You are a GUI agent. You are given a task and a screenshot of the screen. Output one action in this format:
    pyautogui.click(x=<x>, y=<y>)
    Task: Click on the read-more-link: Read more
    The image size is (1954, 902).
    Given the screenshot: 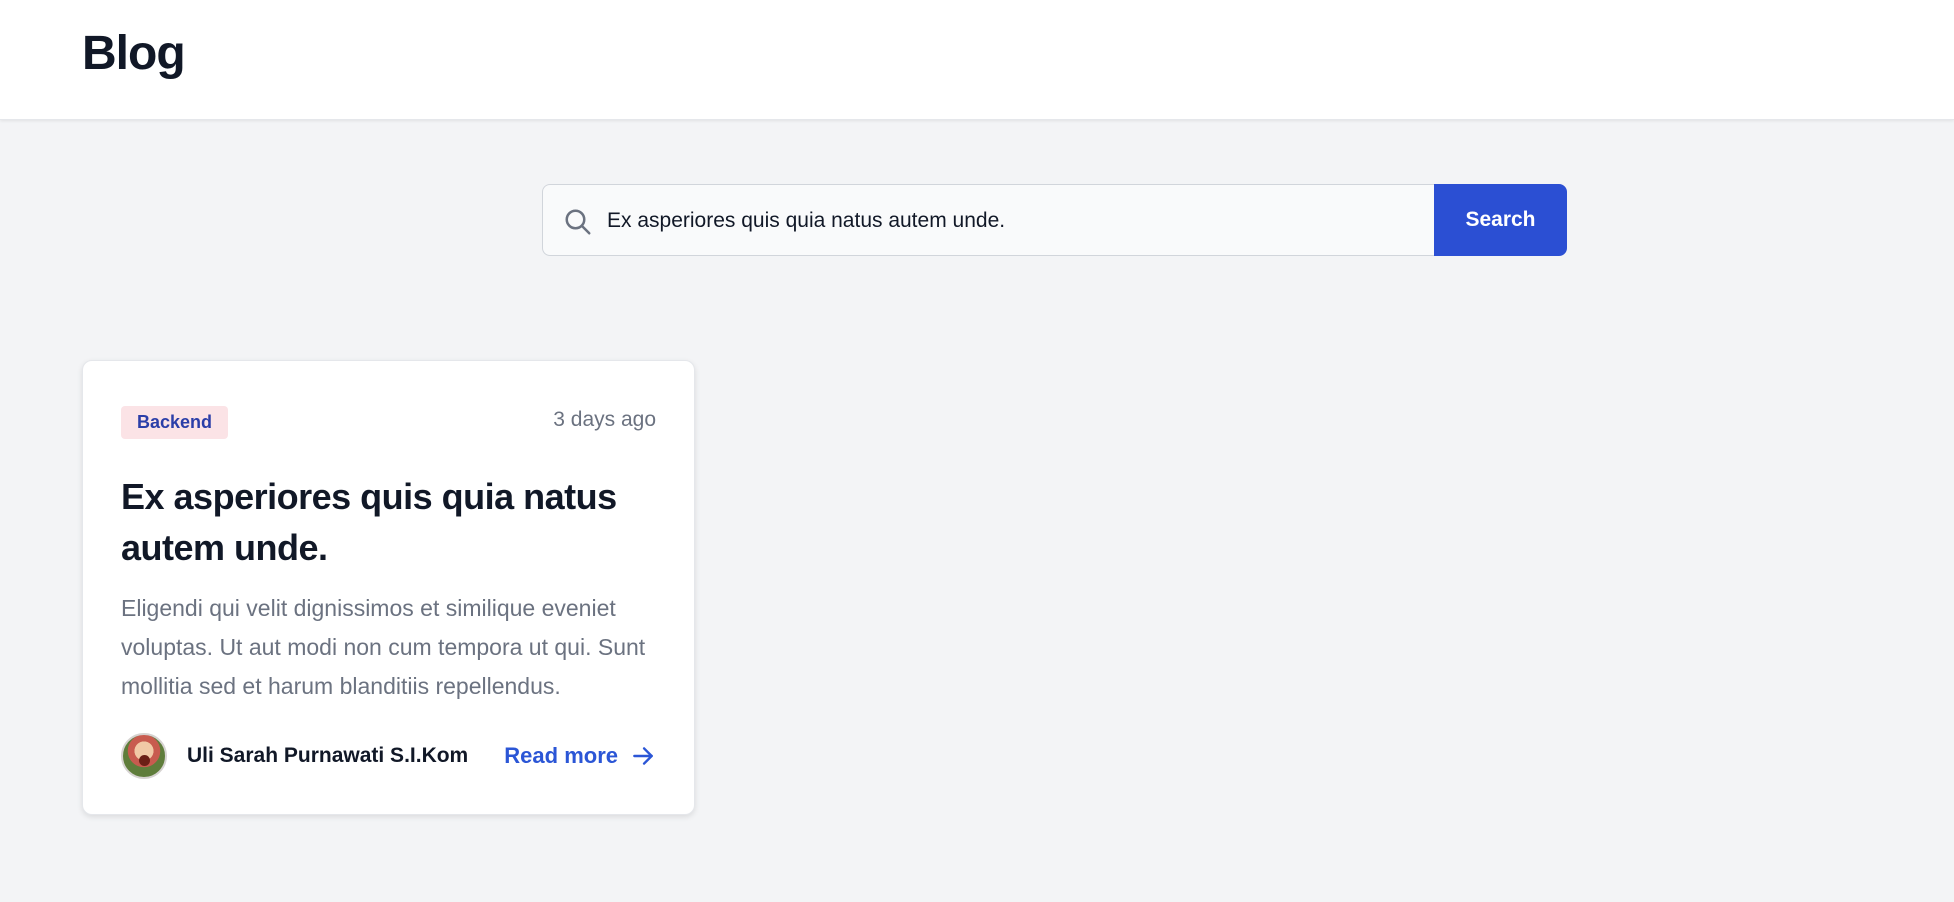 What is the action you would take?
    pyautogui.click(x=580, y=756)
    